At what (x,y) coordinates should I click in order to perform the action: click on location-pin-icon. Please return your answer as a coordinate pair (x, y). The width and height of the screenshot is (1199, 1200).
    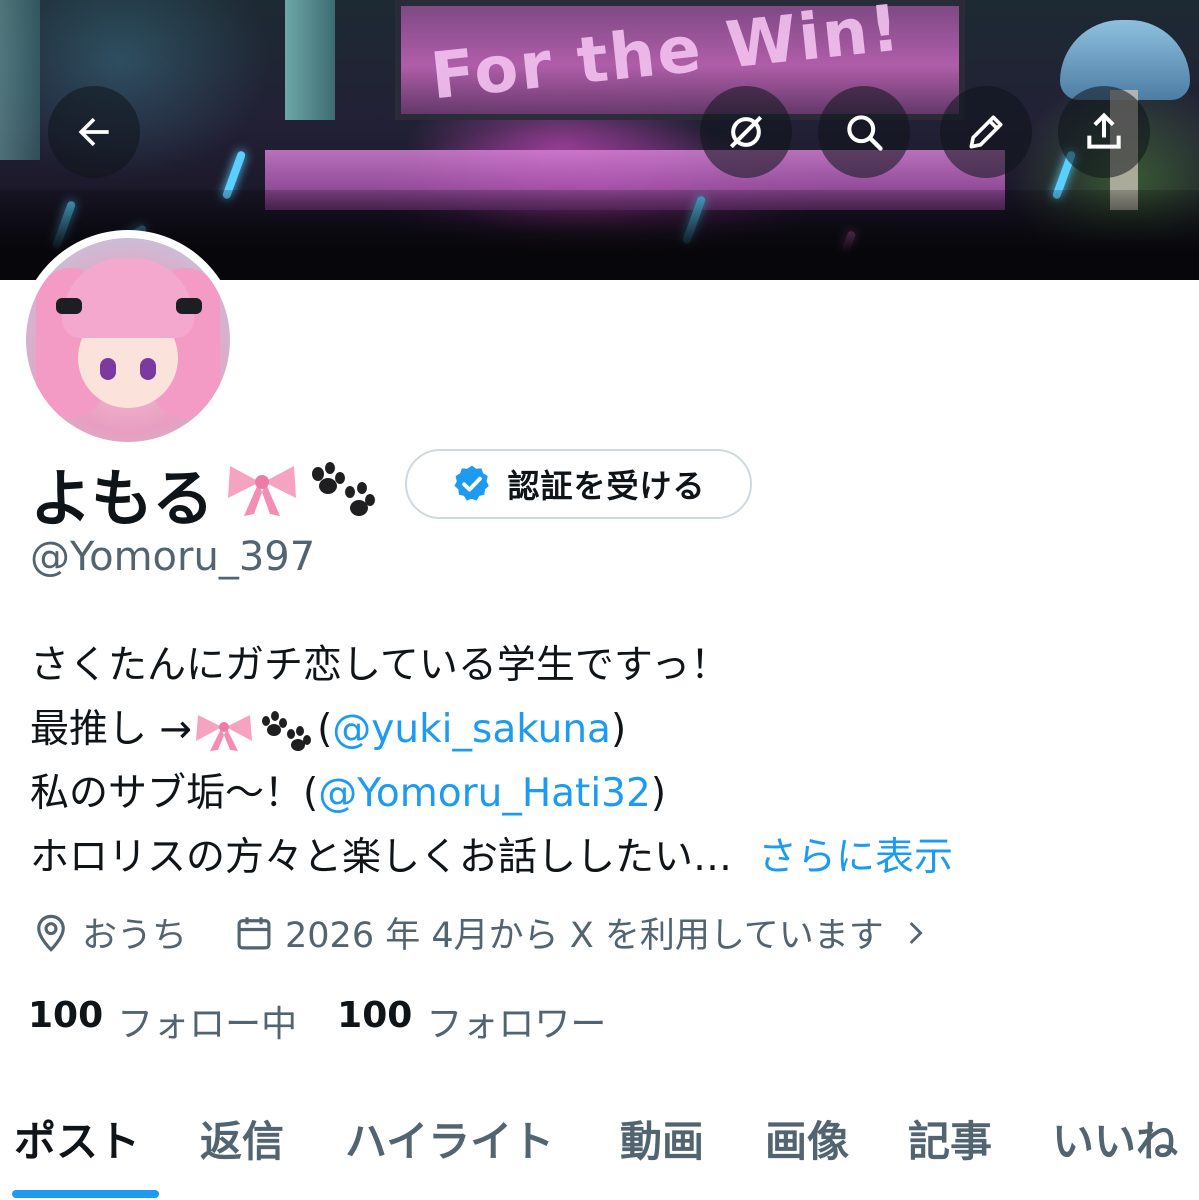
    Looking at the image, I should click on (51, 933).